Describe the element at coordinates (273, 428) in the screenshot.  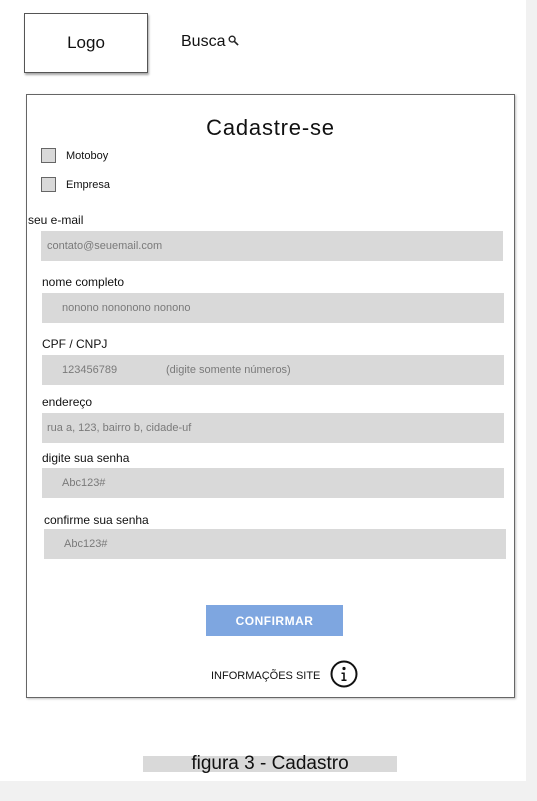
I see `address-field: rua a, 123, bairro b, cidade-uf` at that location.